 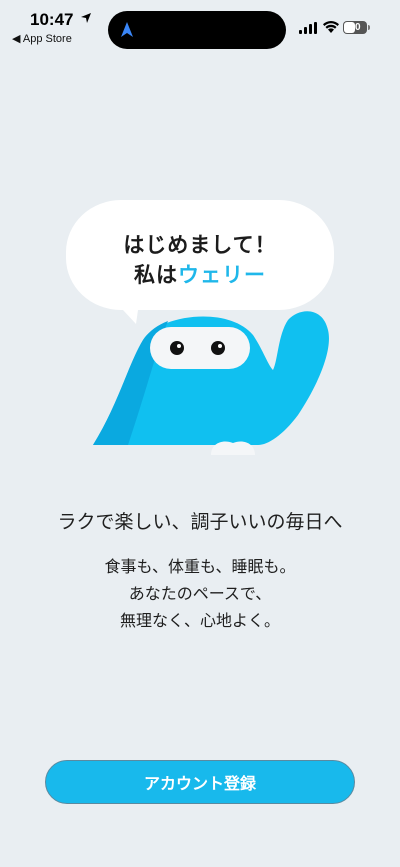 I want to click on wifi-icon, so click(x=331, y=27).